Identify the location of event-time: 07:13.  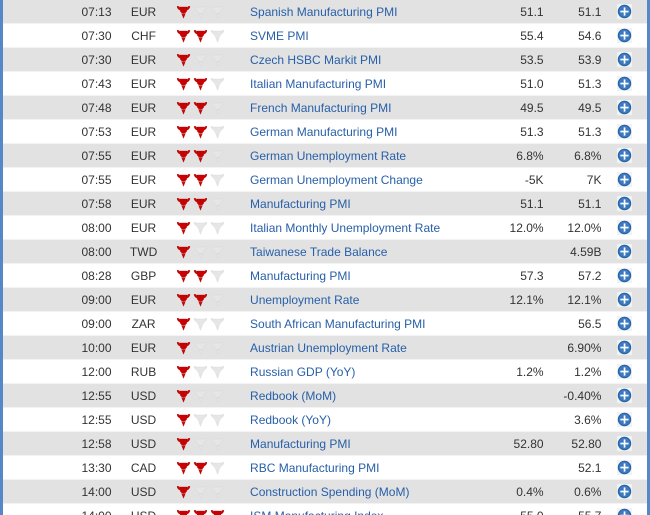
(57, 12).